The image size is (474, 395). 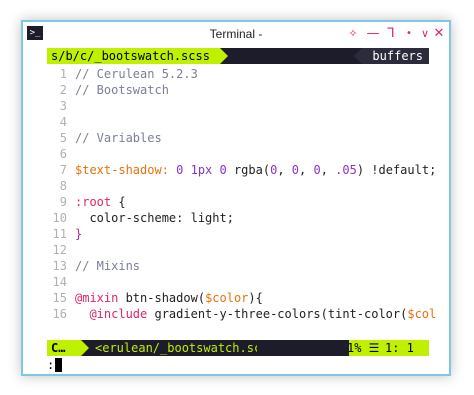 I want to click on code-line: 4, so click(x=238, y=122).